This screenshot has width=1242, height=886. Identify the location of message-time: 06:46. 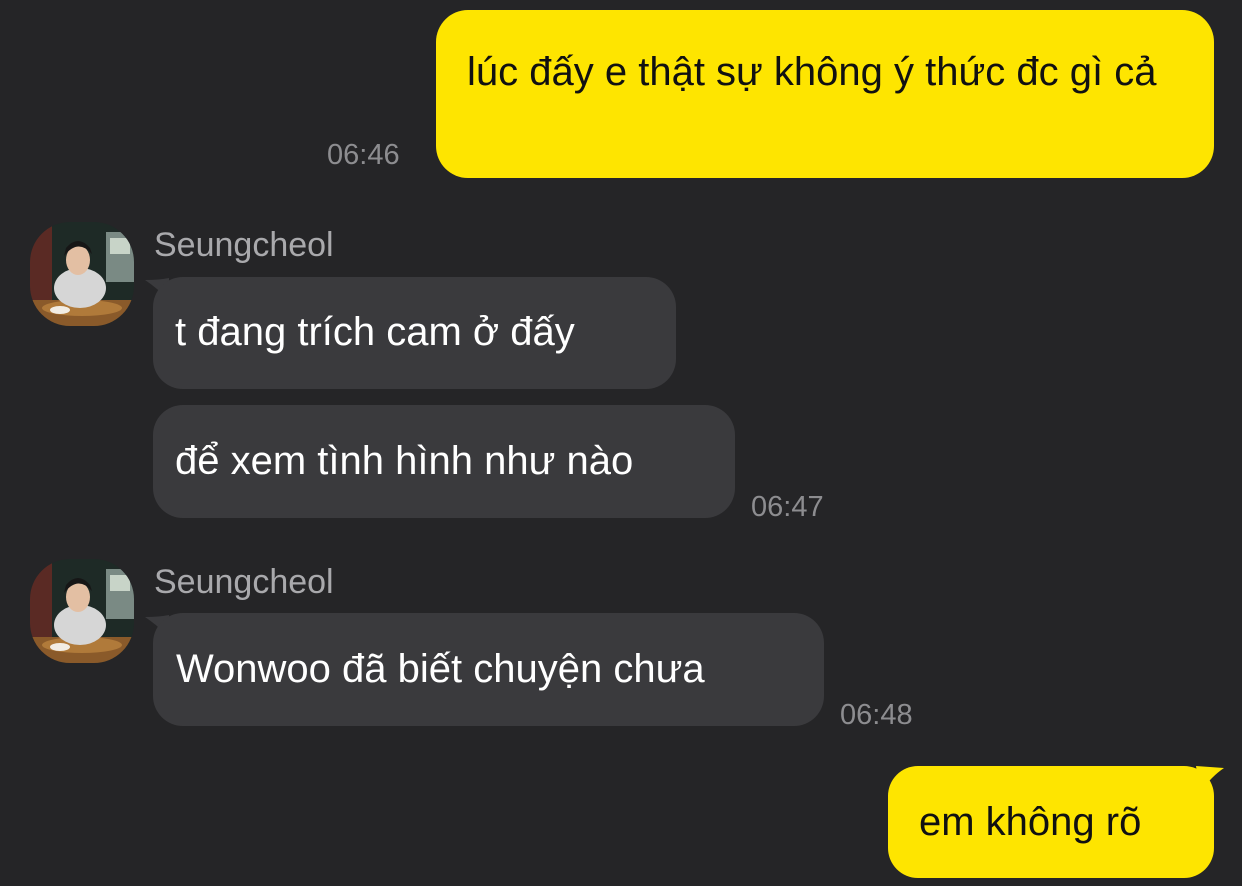
(363, 155).